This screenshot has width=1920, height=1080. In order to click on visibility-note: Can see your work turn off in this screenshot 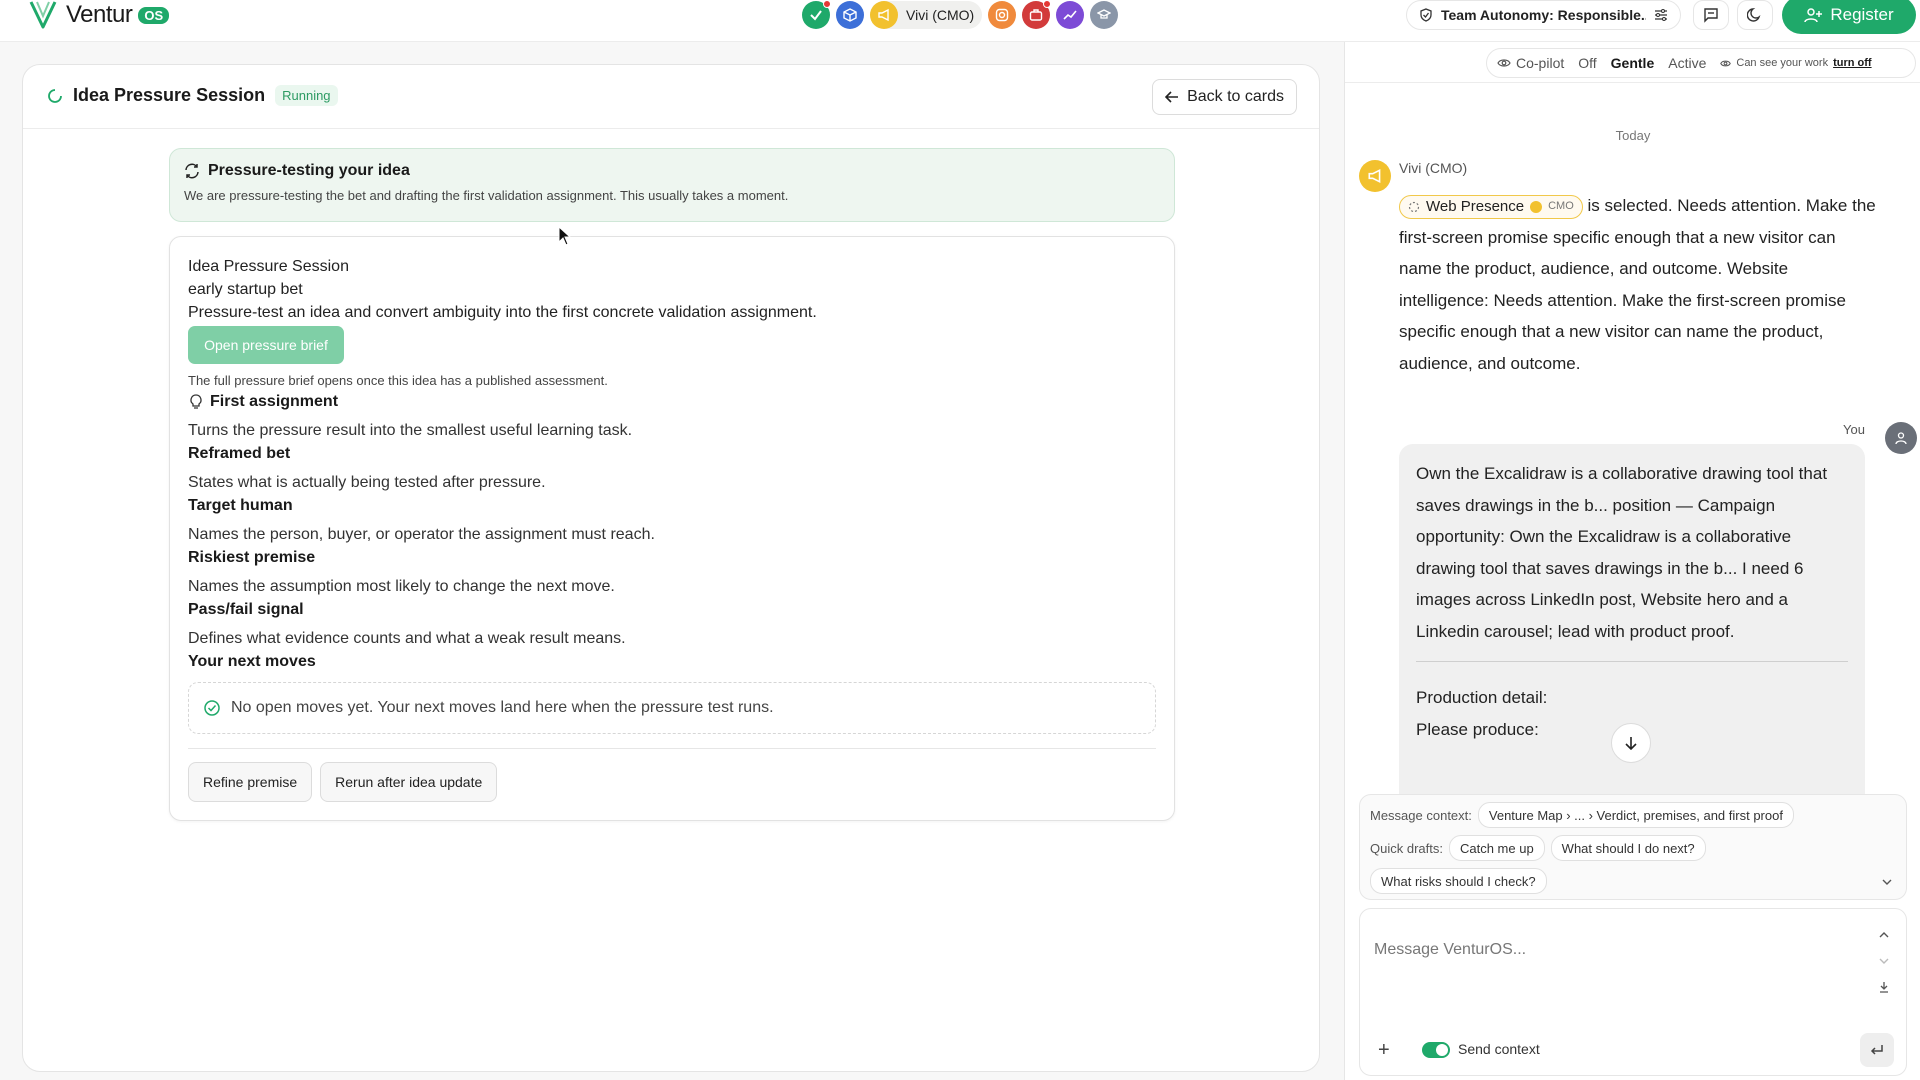, I will do `click(1796, 63)`.